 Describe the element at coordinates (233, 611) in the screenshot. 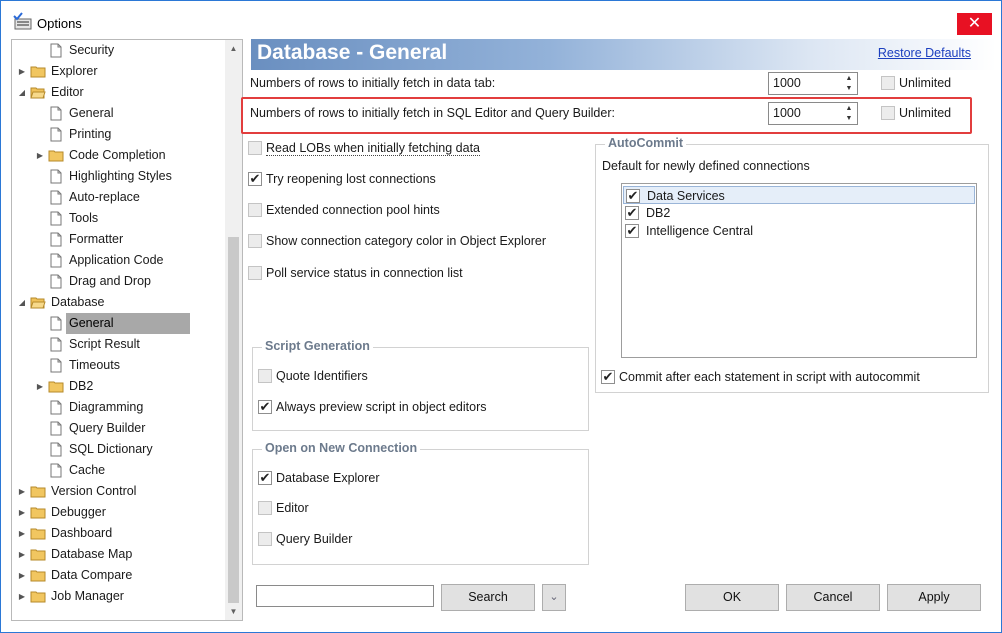

I see `scroll-down-icon: ▼` at that location.